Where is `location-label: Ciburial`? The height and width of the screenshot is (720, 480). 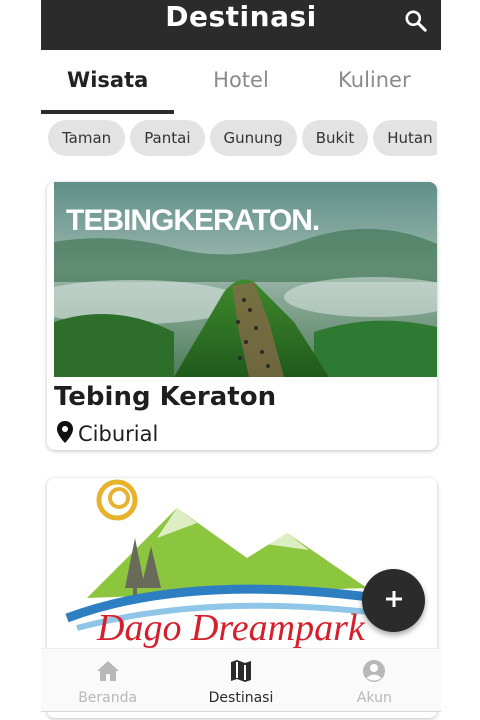 location-label: Ciburial is located at coordinates (118, 434).